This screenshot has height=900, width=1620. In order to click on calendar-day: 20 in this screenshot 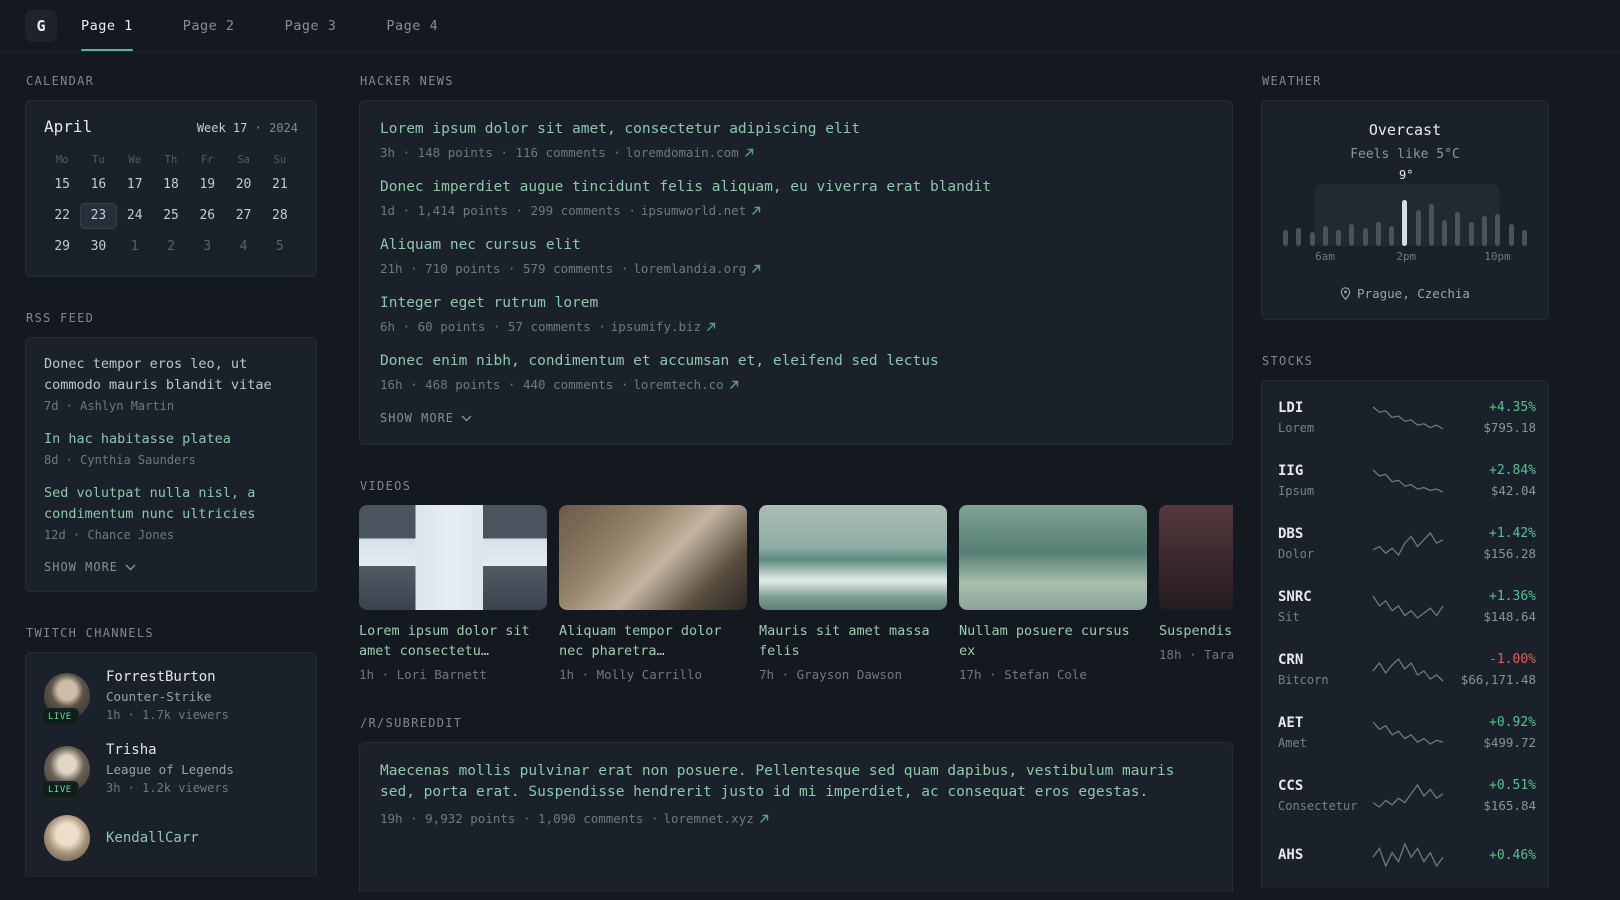, I will do `click(243, 185)`.